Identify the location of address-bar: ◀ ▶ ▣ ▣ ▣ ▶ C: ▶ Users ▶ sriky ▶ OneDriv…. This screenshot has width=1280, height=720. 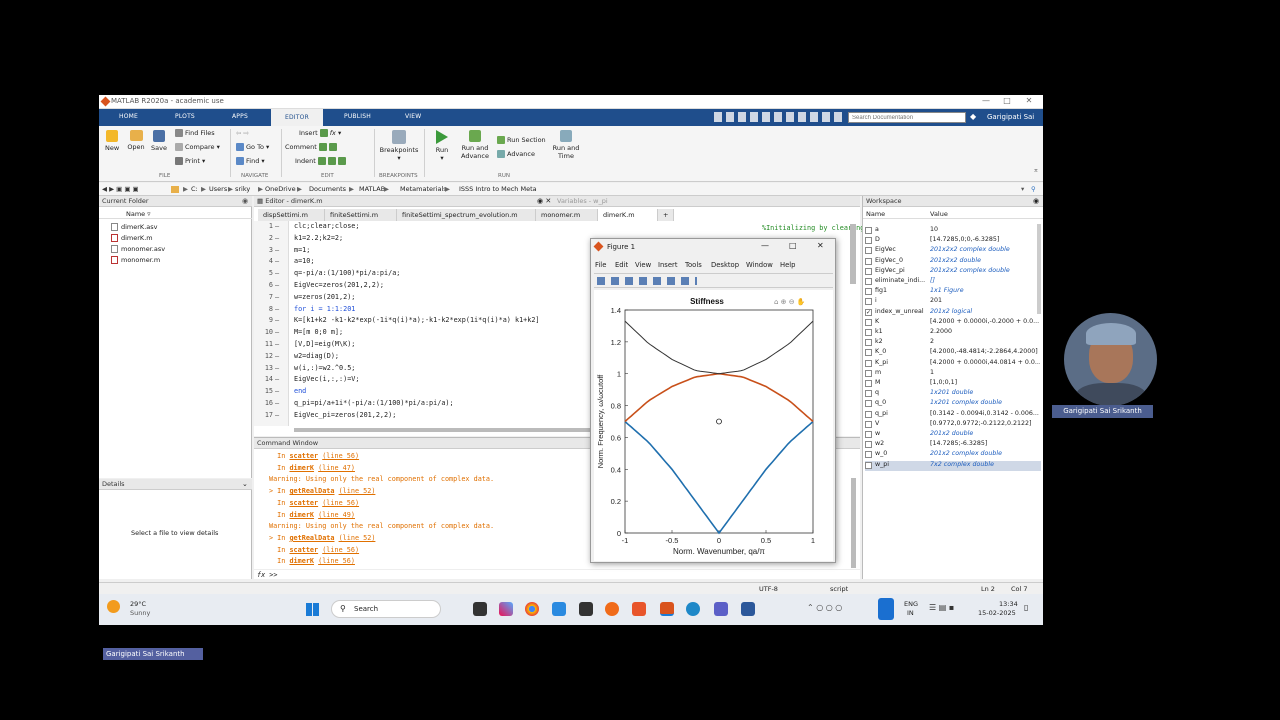
(571, 189).